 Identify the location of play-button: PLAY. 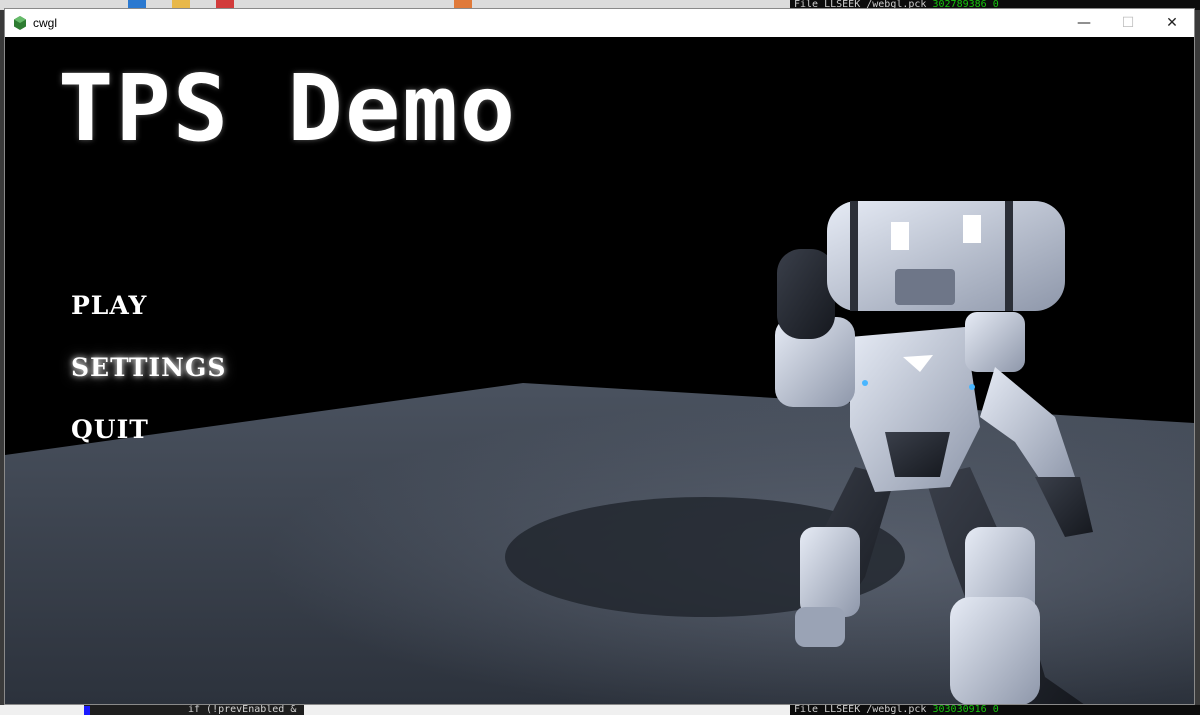
(109, 306).